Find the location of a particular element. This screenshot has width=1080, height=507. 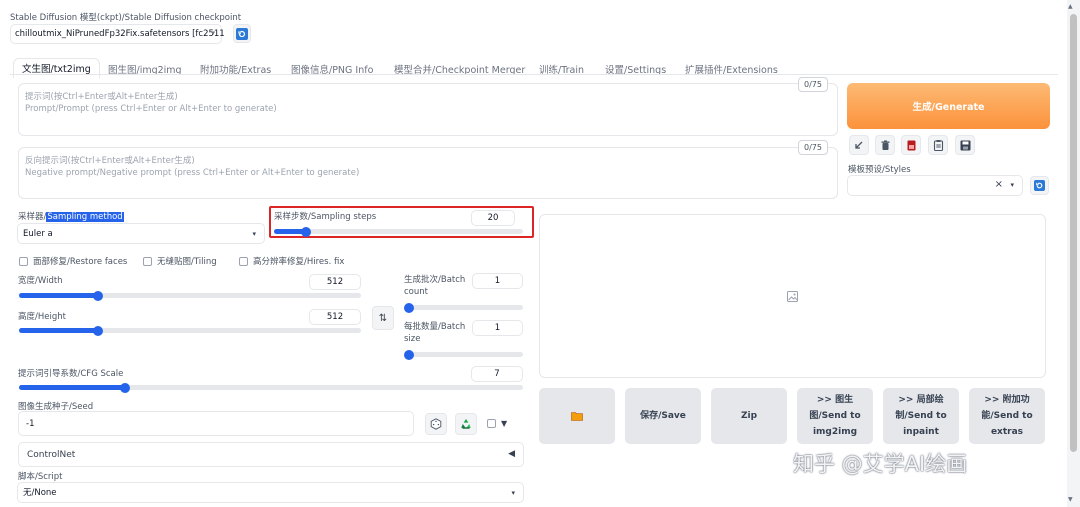

chevron-down-icon: ▾ is located at coordinates (213, 33).